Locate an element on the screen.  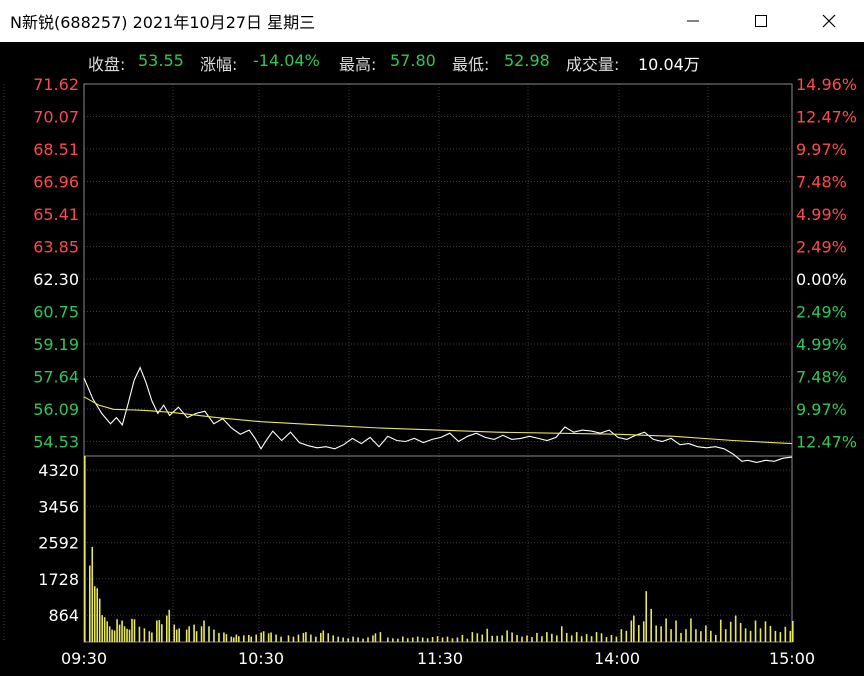
price-tick-label: 68.51 is located at coordinates (56, 149).